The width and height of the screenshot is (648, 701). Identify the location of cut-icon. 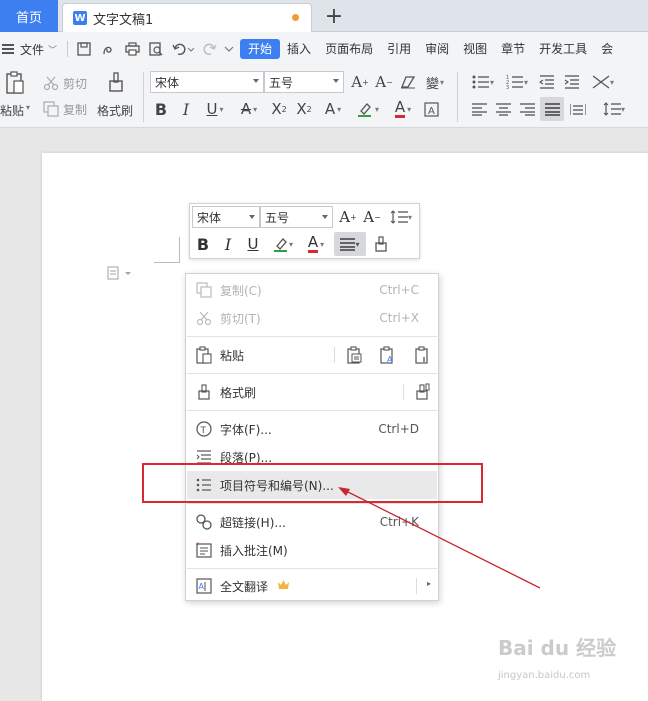
(51, 83).